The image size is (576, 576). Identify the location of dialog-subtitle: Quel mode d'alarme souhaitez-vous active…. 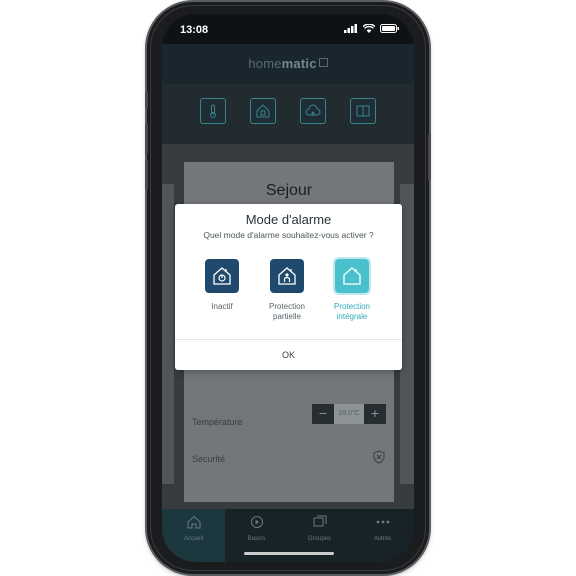
(288, 235).